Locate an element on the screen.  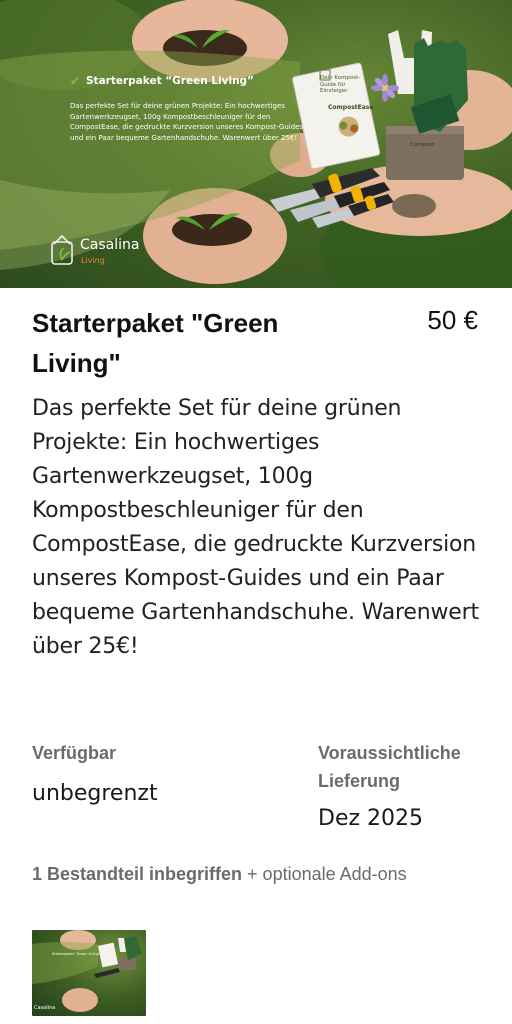
delivery-value: Dez 2025 is located at coordinates (371, 818).